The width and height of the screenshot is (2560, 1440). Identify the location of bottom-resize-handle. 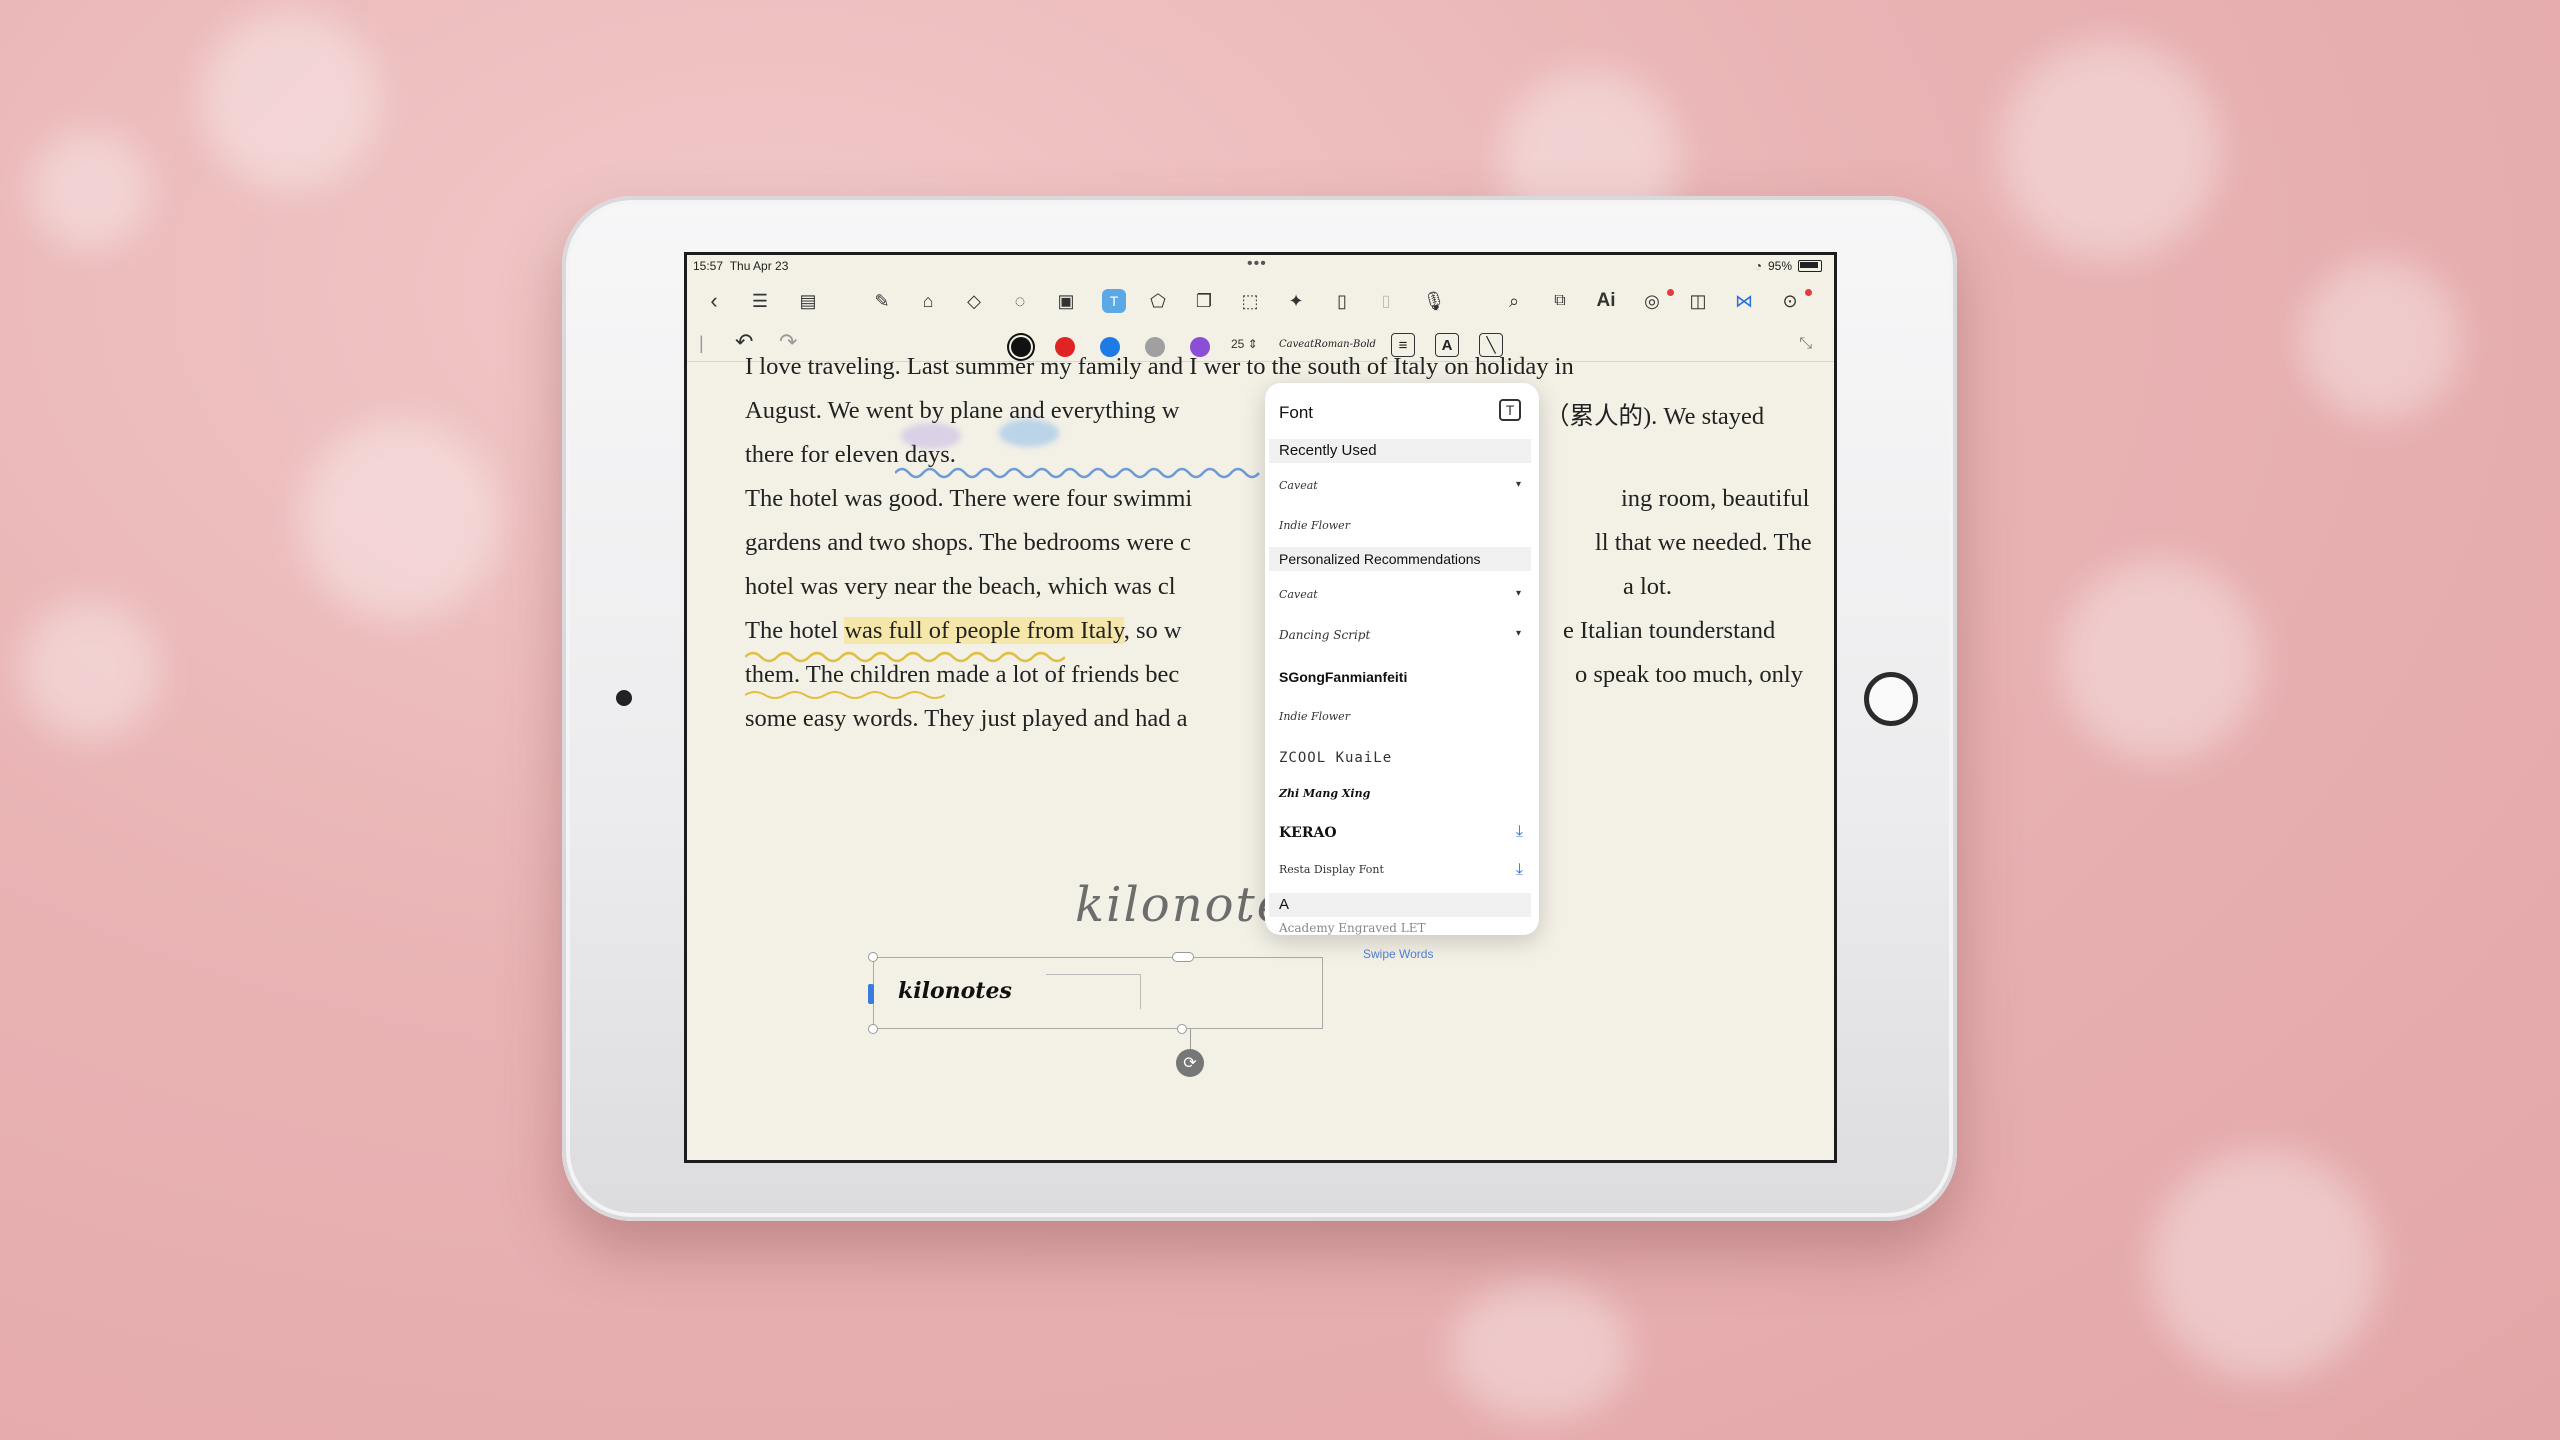
(1182, 1029).